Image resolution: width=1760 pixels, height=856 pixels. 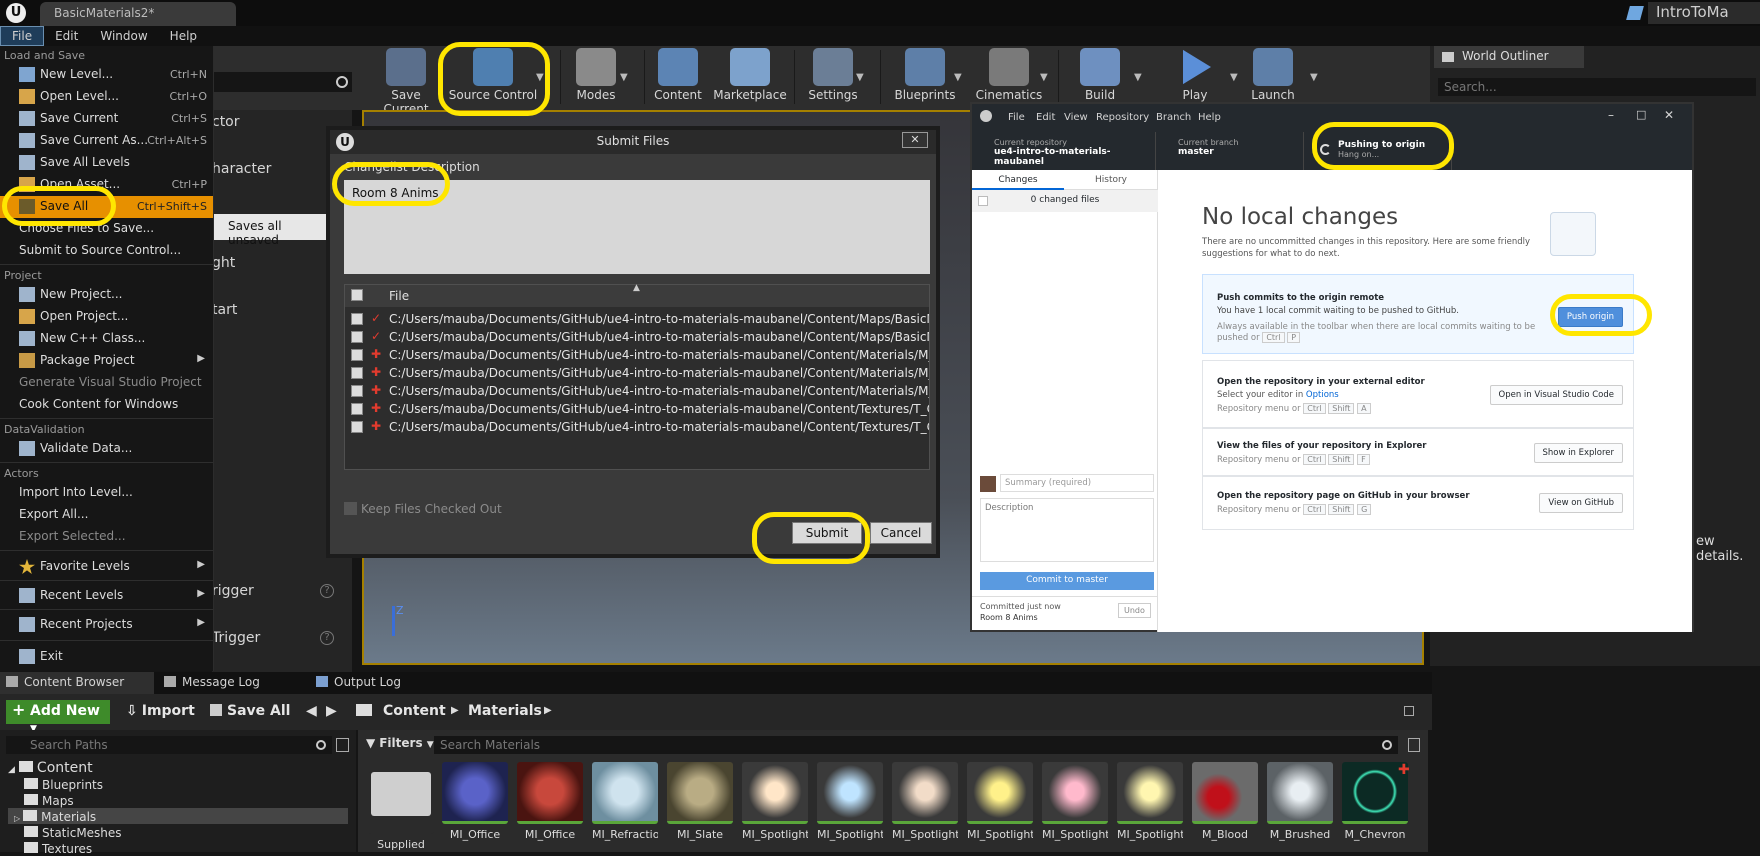 I want to click on tree-item-maps: Maps, so click(x=49, y=801).